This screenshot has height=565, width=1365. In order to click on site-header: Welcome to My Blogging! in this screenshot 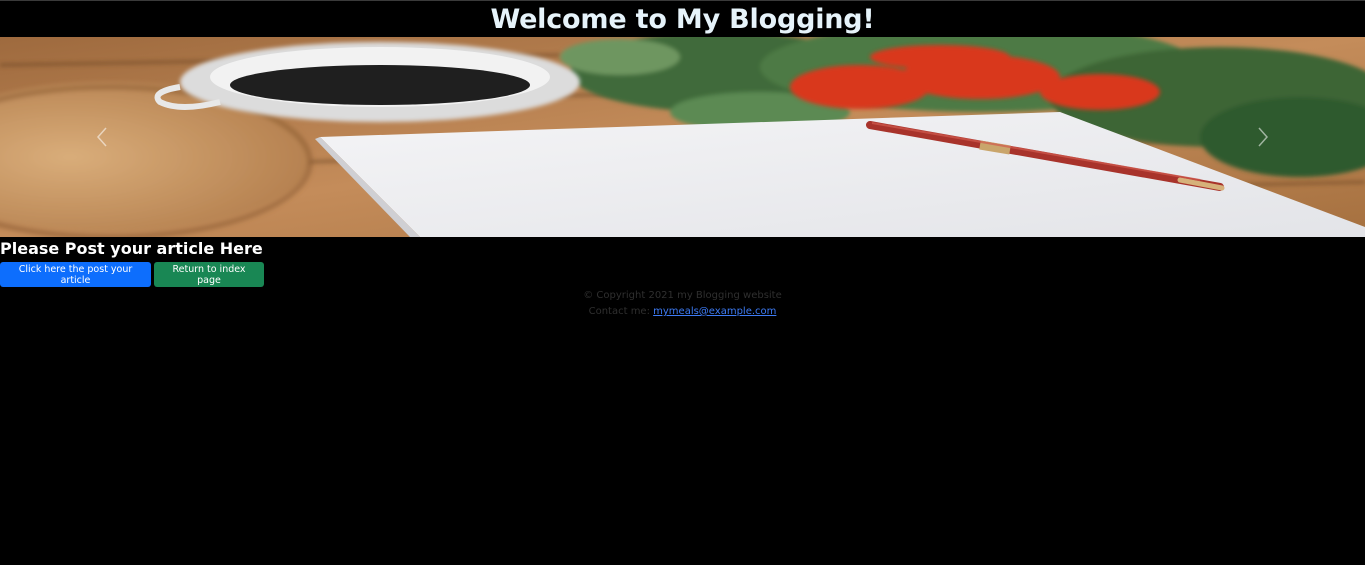, I will do `click(682, 18)`.